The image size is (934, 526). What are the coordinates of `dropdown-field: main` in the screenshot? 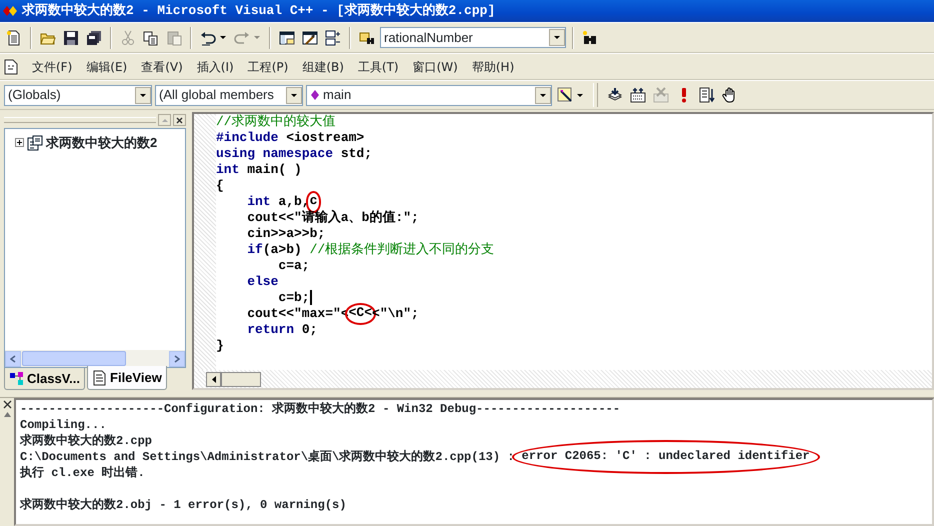 It's located at (429, 95).